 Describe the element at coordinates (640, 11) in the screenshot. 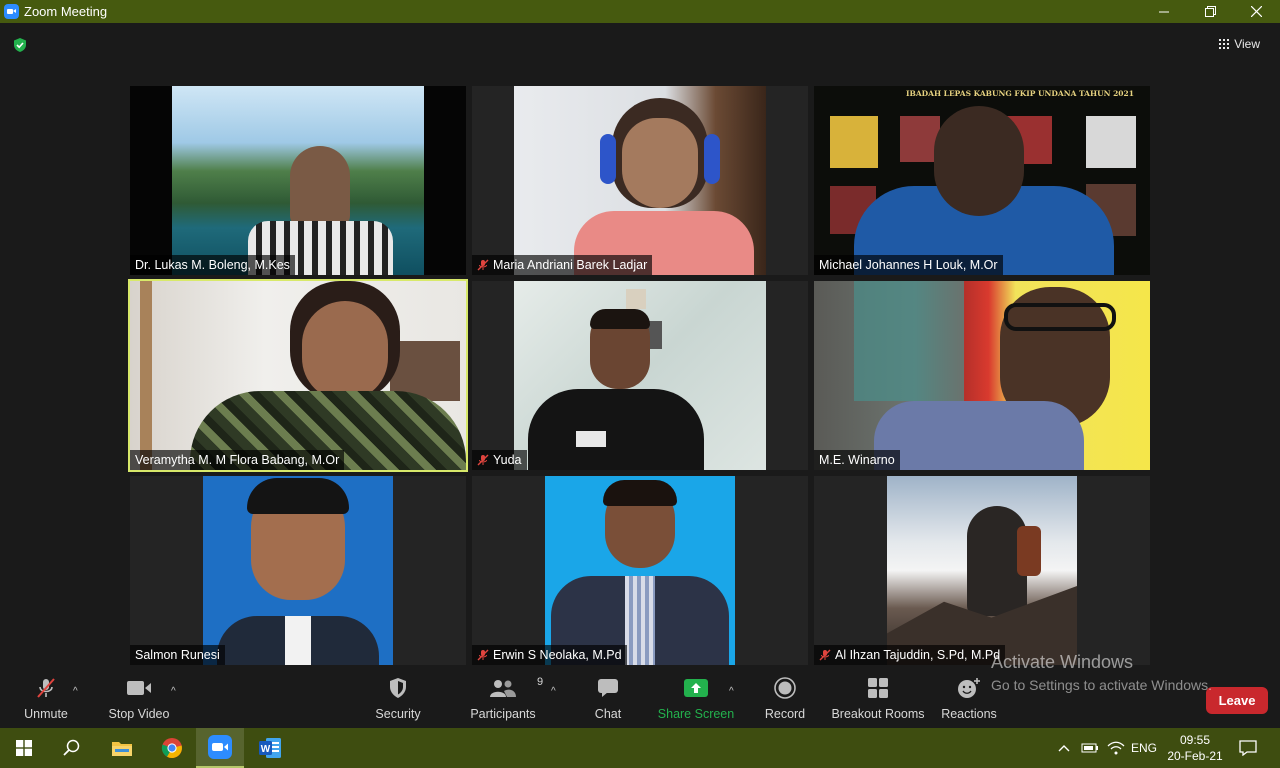

I see `window-titlebar: Zoom Meeting` at that location.